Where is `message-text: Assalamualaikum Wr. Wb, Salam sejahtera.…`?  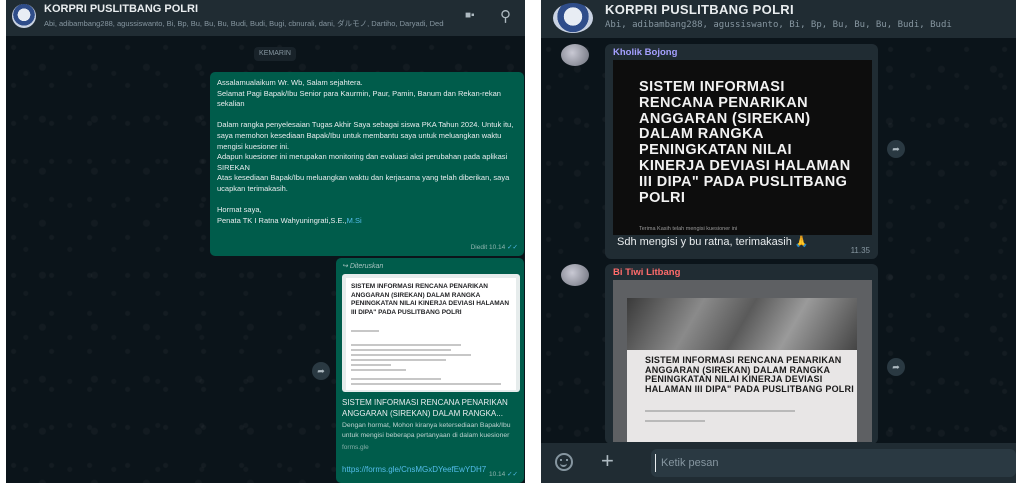 message-text: Assalamualaikum Wr. Wb, Salam sejahtera.… is located at coordinates (367, 152).